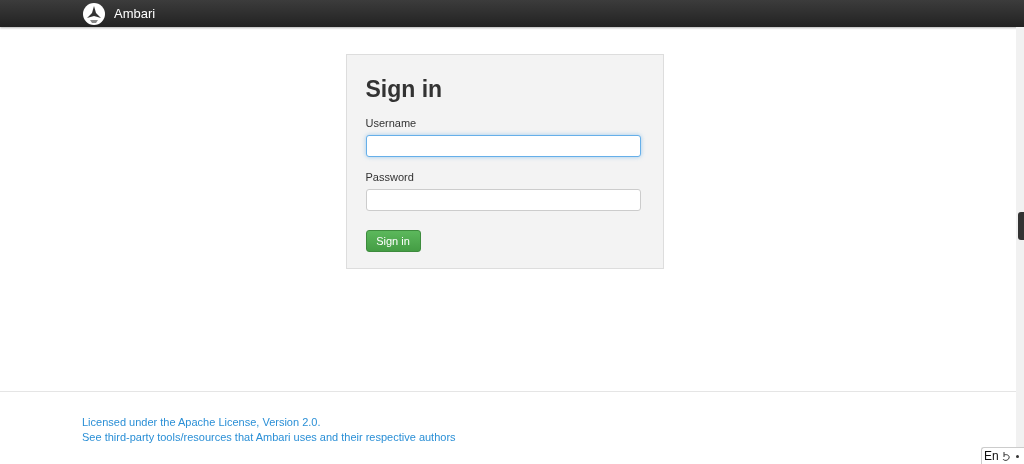 This screenshot has width=1024, height=464. Describe the element at coordinates (404, 89) in the screenshot. I see `sign-in-title: Sign in` at that location.